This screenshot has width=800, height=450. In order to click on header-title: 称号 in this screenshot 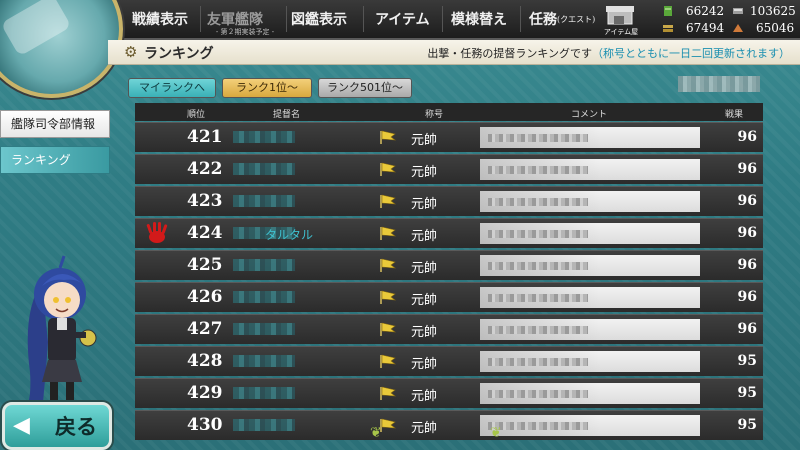, I will do `click(434, 115)`.